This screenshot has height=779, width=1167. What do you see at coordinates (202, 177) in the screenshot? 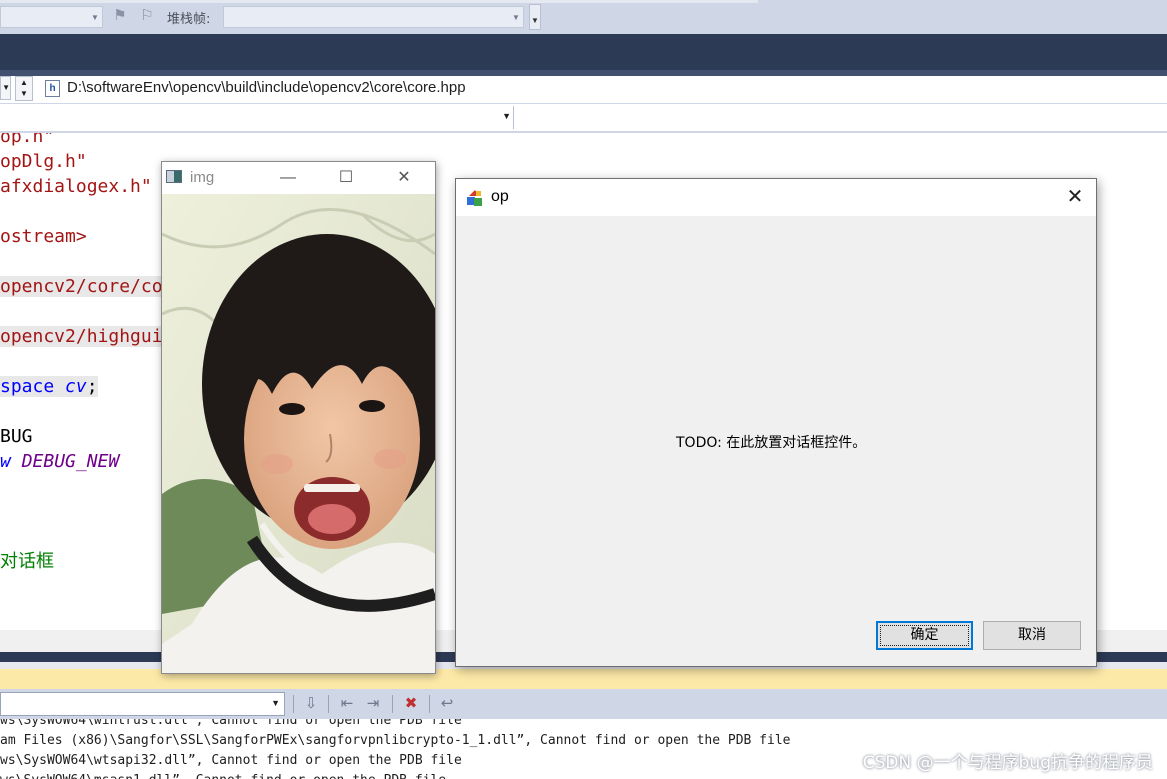
I see `img-window-title: img` at bounding box center [202, 177].